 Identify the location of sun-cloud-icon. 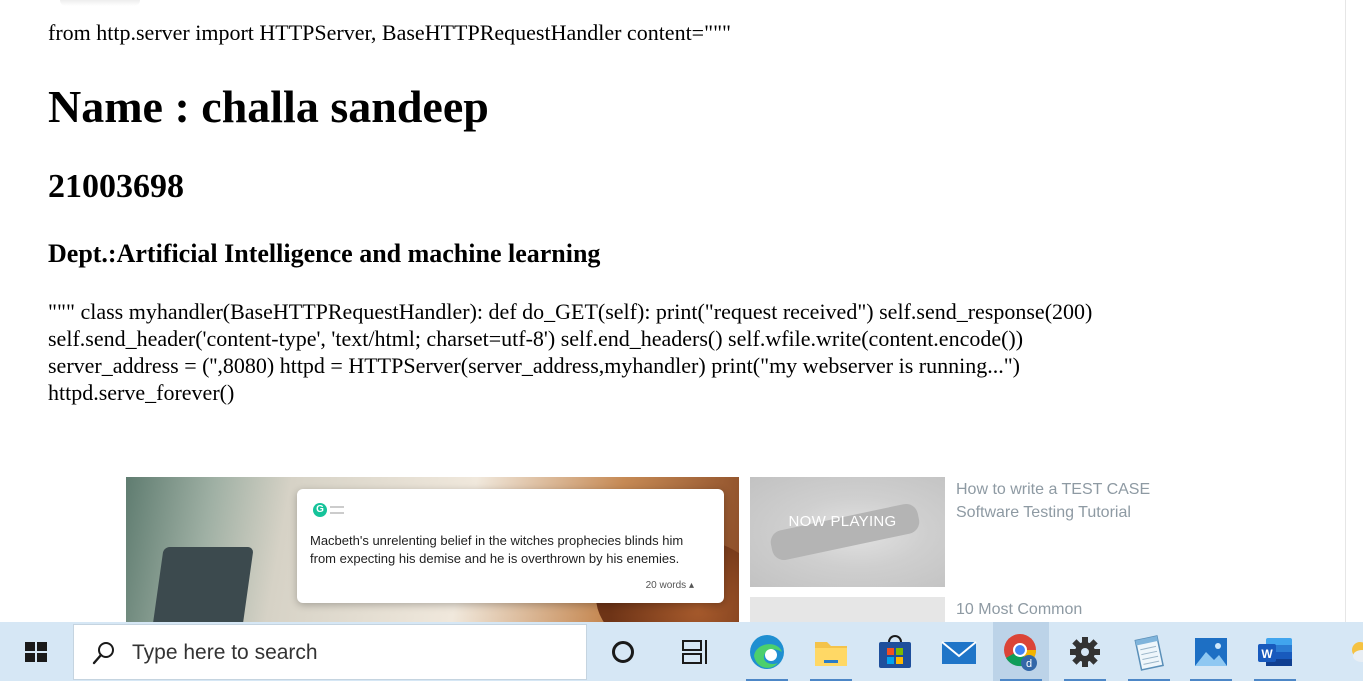
(1357, 652).